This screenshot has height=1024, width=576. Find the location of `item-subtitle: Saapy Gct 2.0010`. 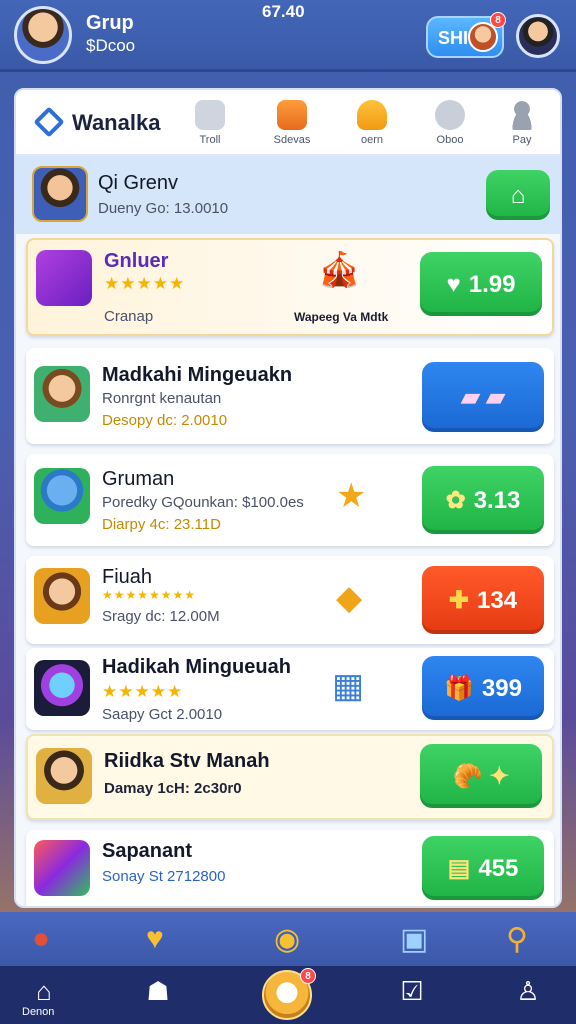

item-subtitle: Saapy Gct 2.0010 is located at coordinates (162, 714).